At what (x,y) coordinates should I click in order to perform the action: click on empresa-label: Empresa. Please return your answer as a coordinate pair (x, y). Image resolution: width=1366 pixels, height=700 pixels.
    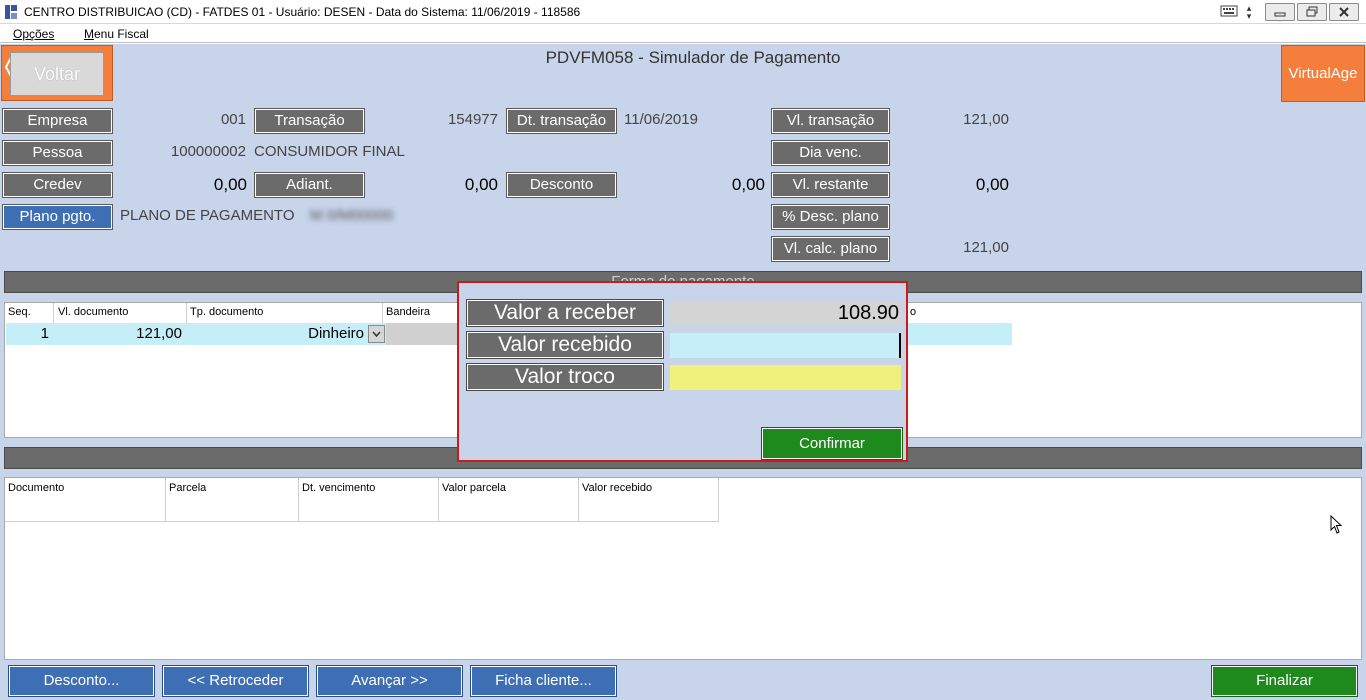
    Looking at the image, I should click on (57, 121).